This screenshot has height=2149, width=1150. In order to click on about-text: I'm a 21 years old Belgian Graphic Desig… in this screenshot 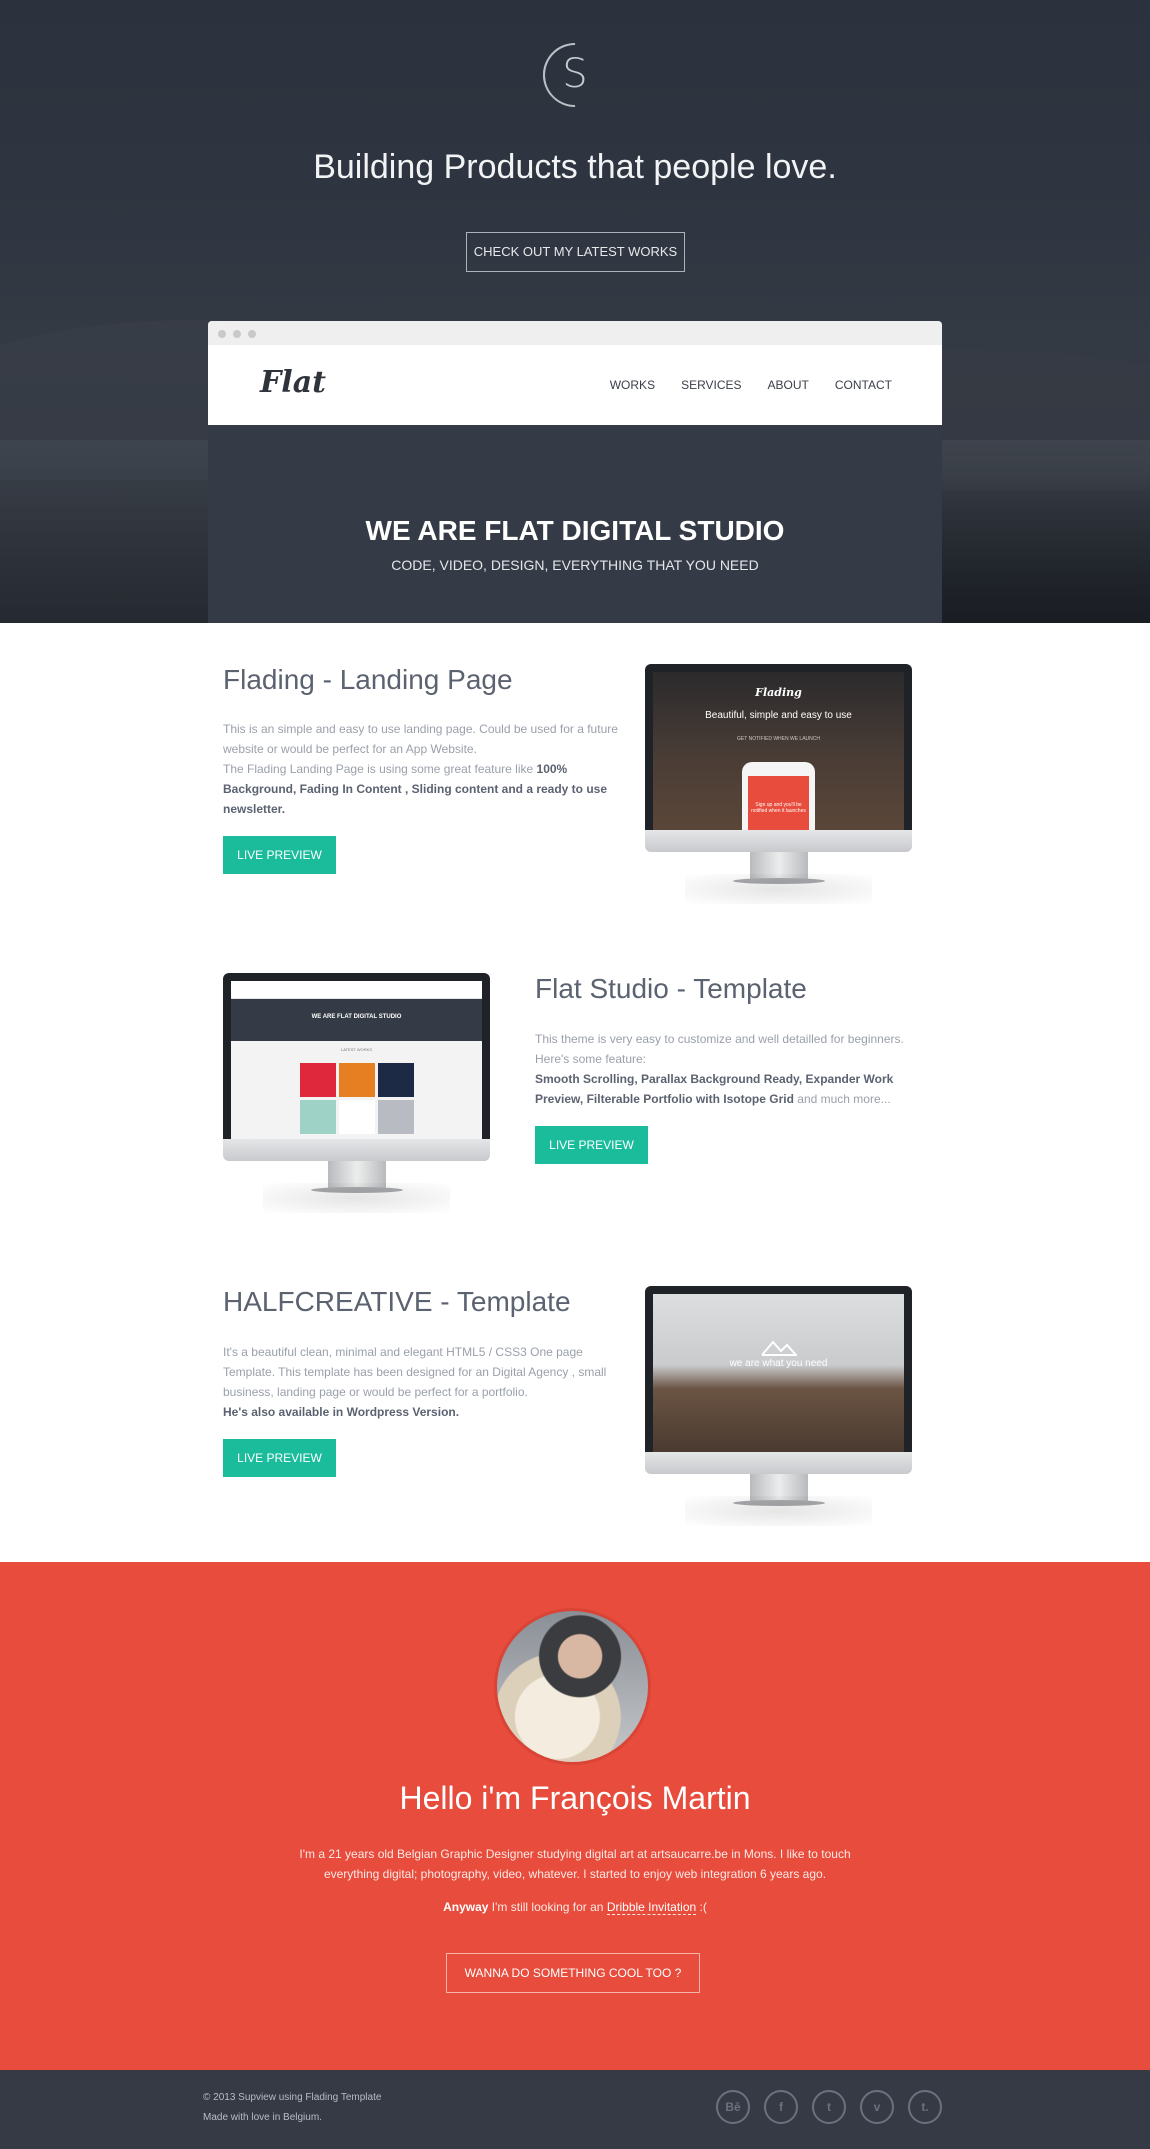, I will do `click(575, 1864)`.